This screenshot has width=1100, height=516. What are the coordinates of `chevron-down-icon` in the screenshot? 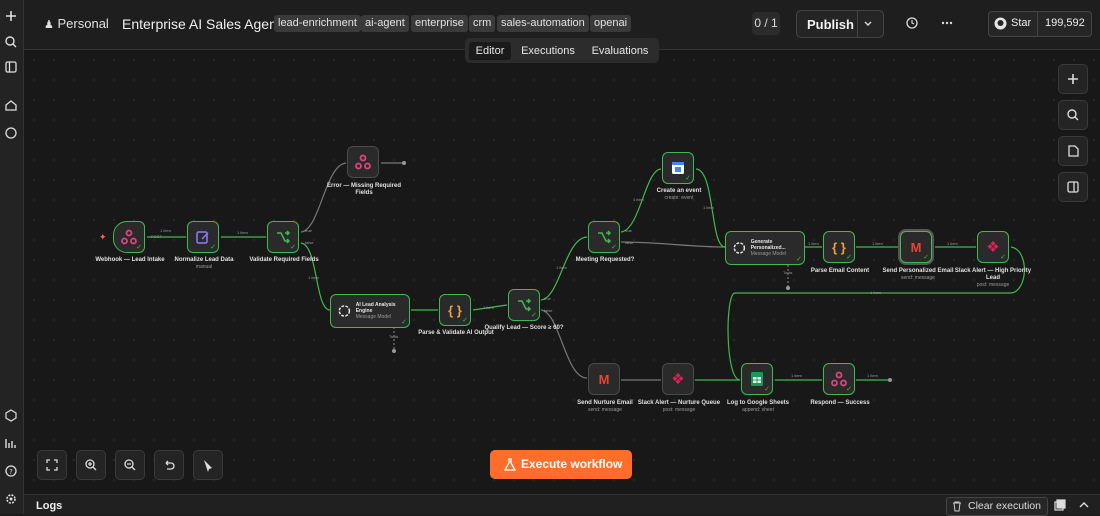 It's located at (868, 24).